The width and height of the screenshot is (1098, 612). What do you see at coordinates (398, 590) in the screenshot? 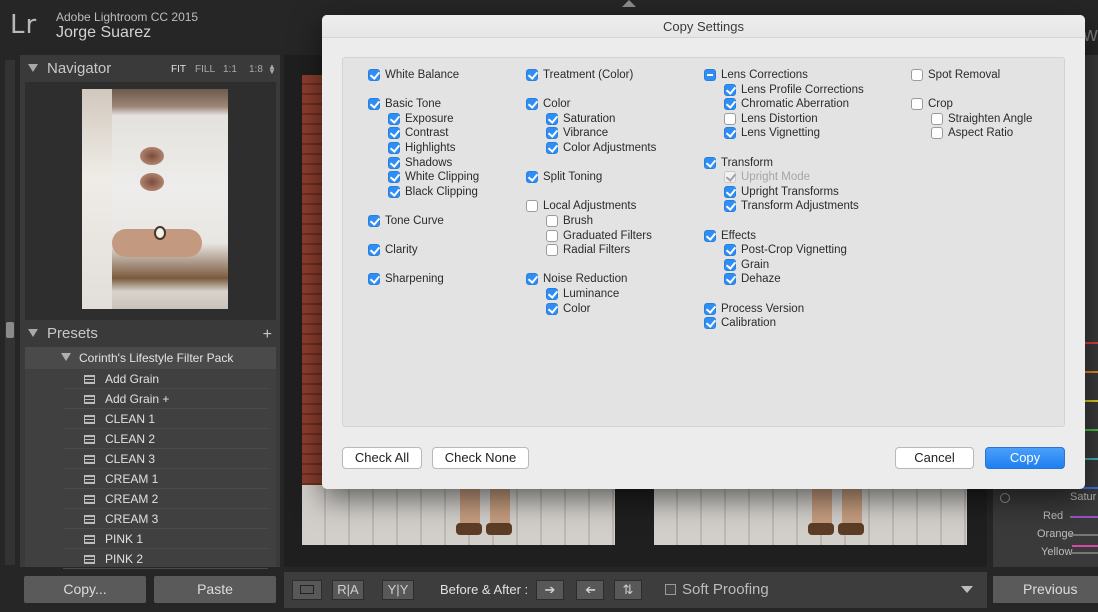
I see `before-after-view-button: Y|Y` at bounding box center [398, 590].